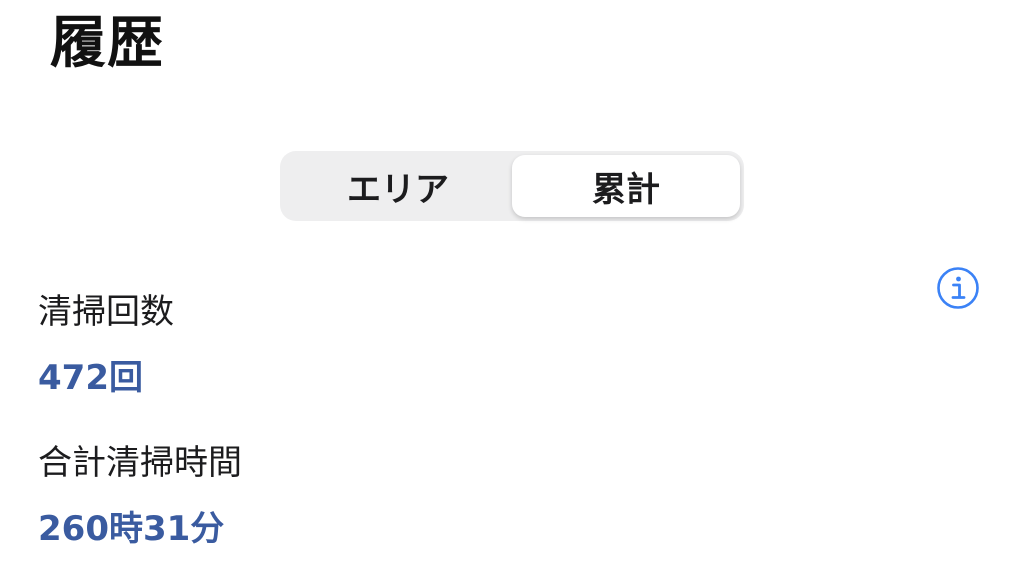 The width and height of the screenshot is (1024, 566). I want to click on total-cleaning-time-value: 260時31分, so click(131, 529).